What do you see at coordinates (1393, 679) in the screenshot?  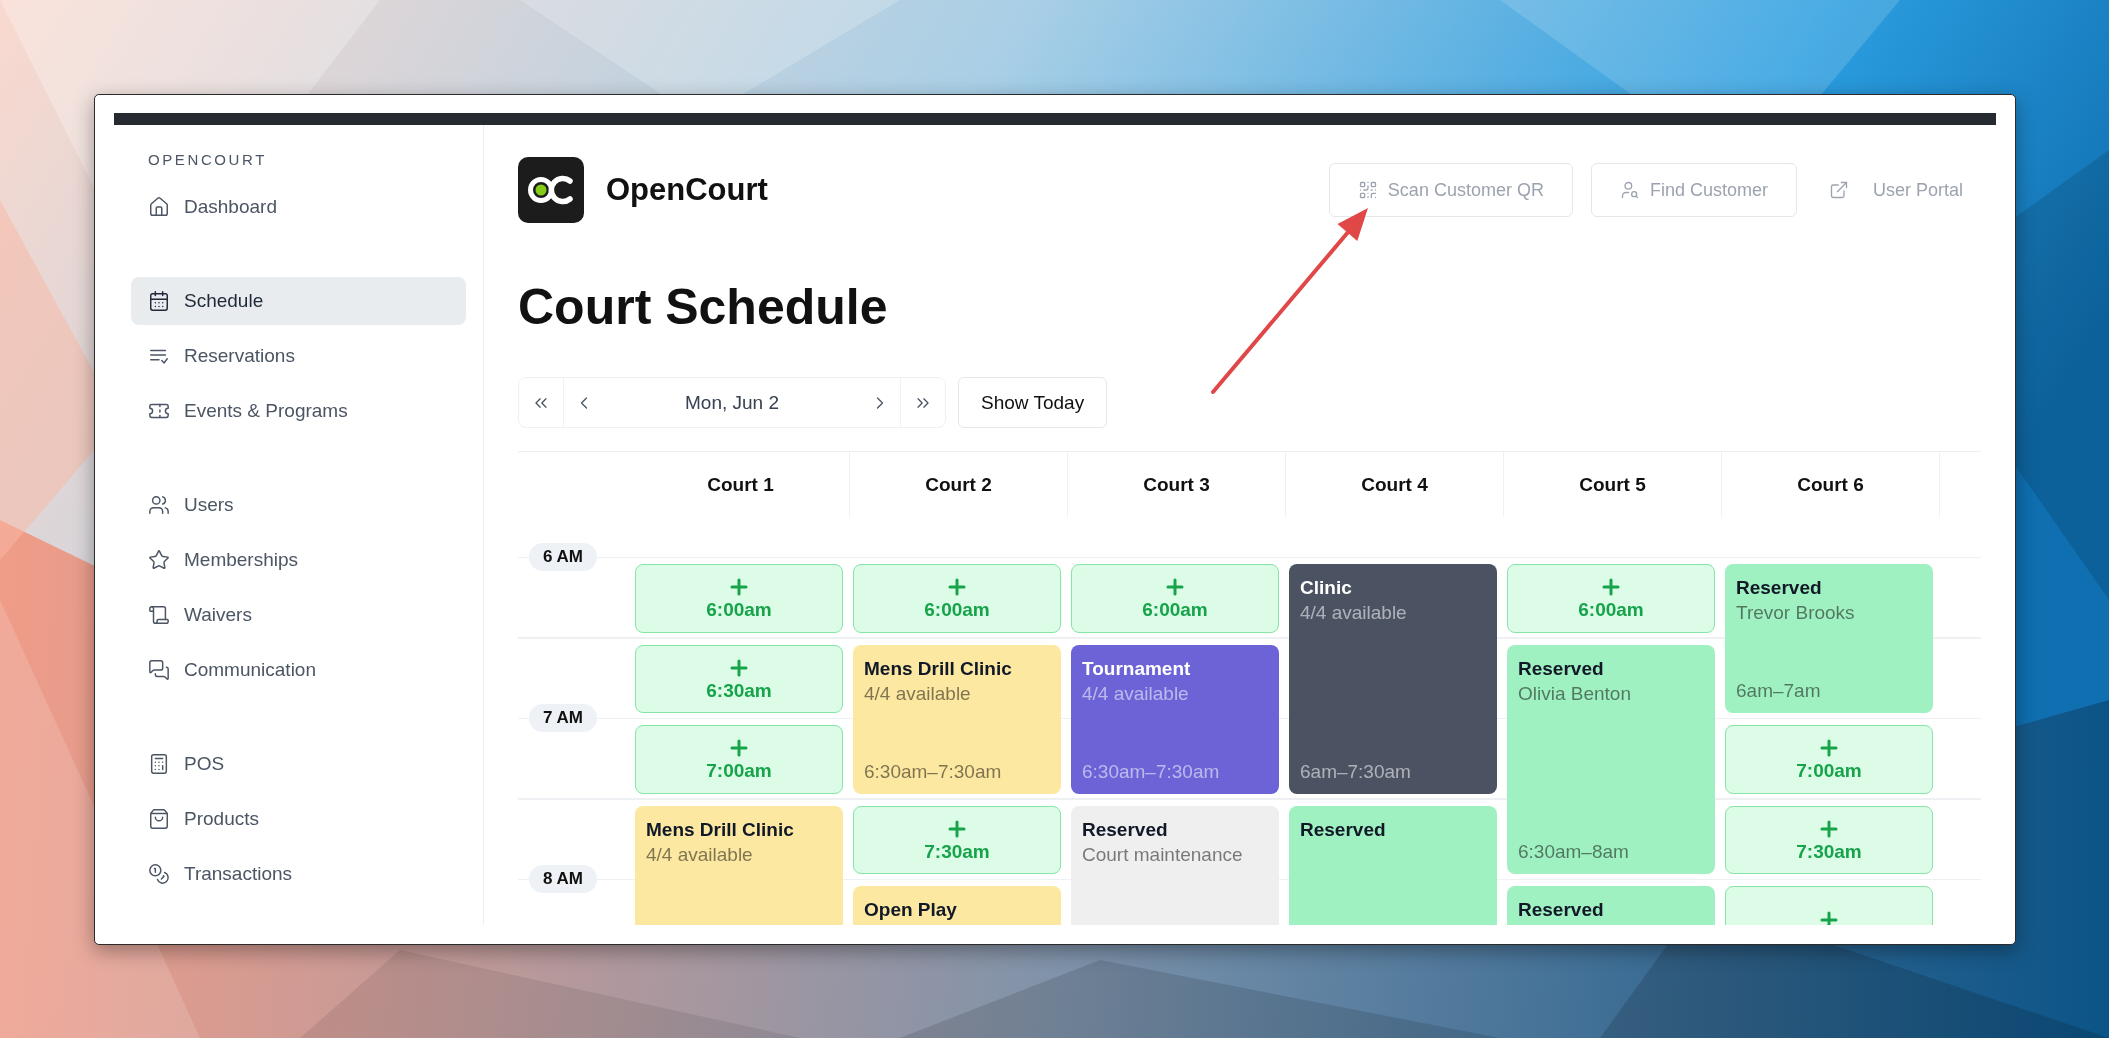 I see `booking-card: Clinic 4/4 available 6am–7:30am` at bounding box center [1393, 679].